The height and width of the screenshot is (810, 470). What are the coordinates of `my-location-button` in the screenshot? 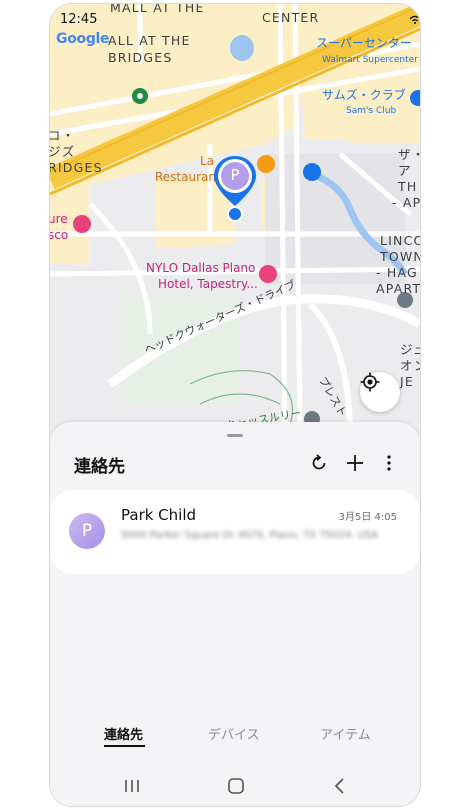 It's located at (380, 392).